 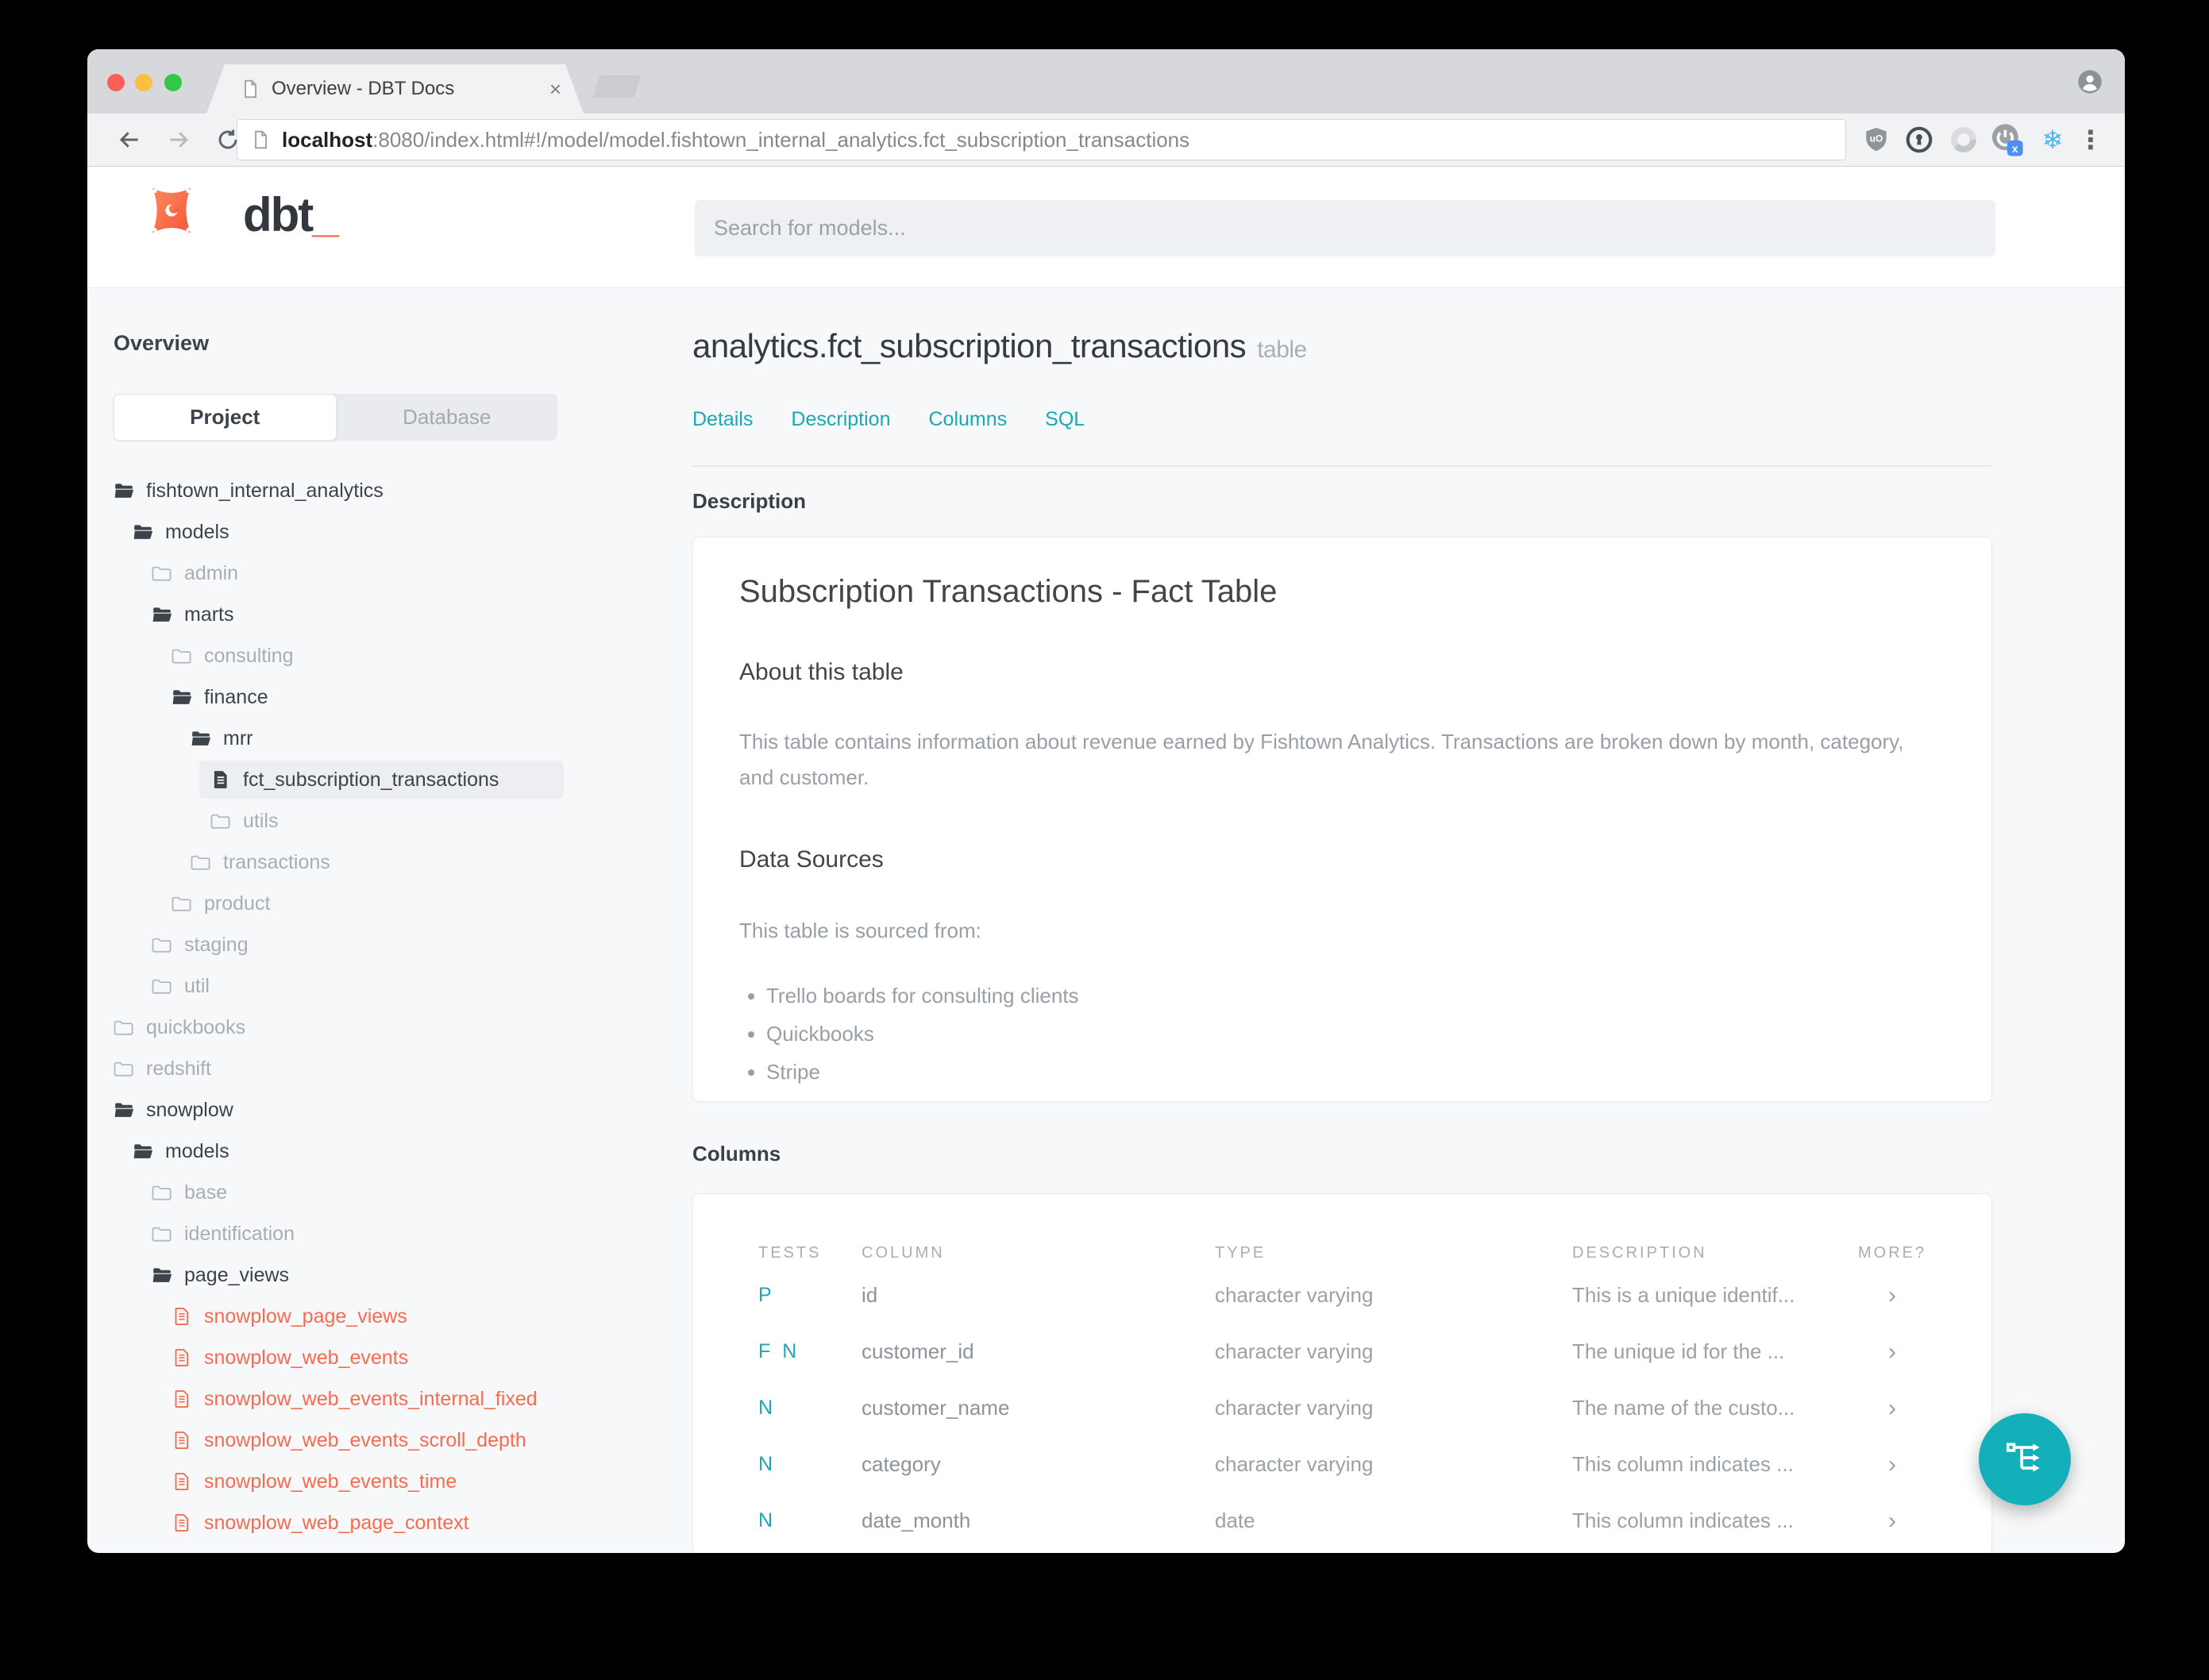 I want to click on tab-project: Project, so click(x=225, y=417).